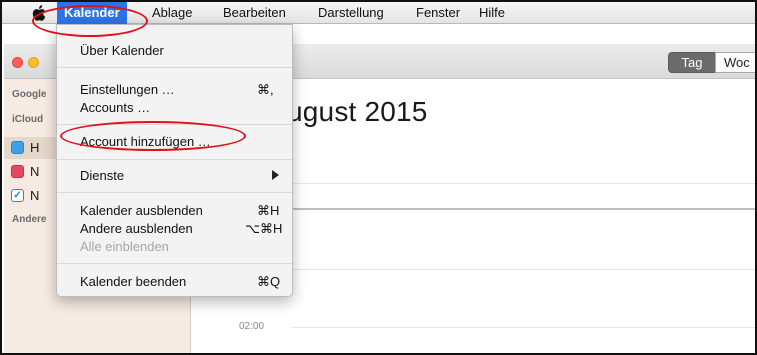  I want to click on calendar-checked-checkbox: ✓, so click(17, 195).